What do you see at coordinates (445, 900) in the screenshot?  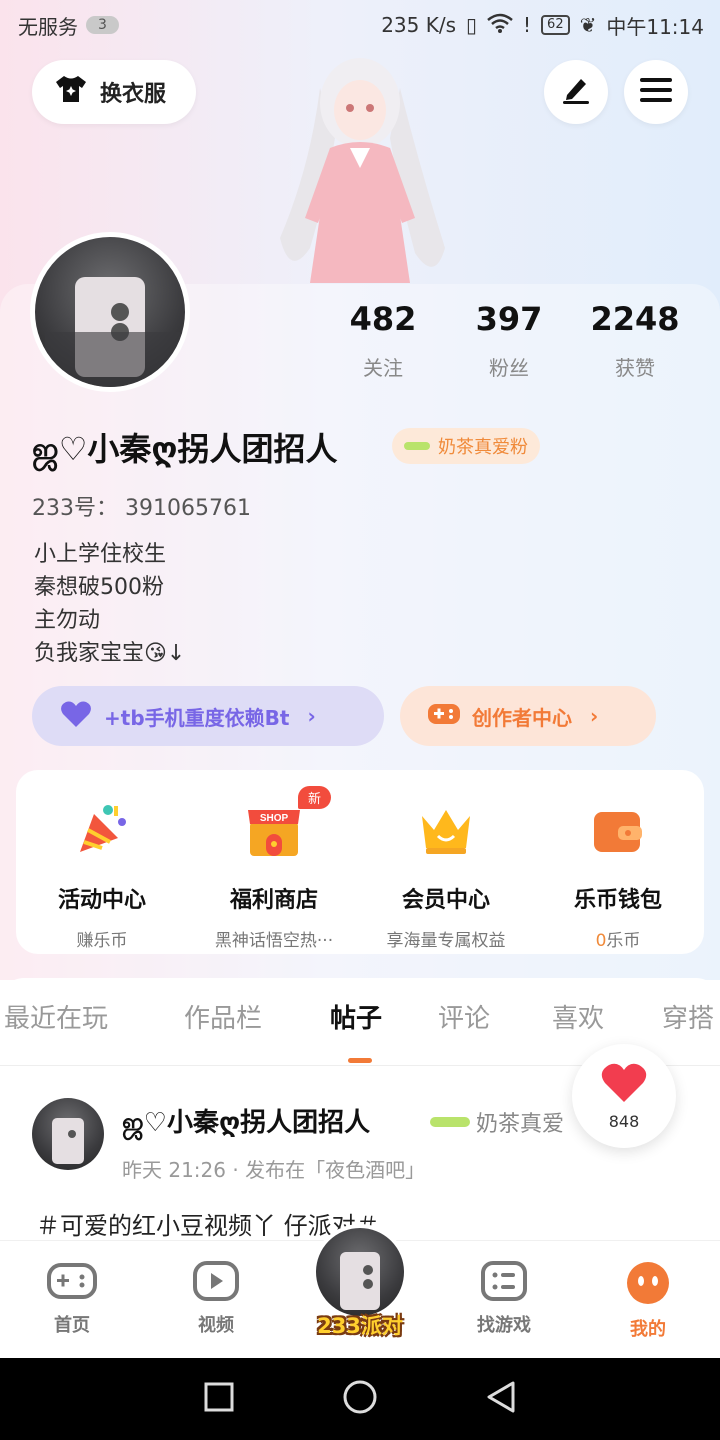 I see `feature-title: 会员中心` at bounding box center [445, 900].